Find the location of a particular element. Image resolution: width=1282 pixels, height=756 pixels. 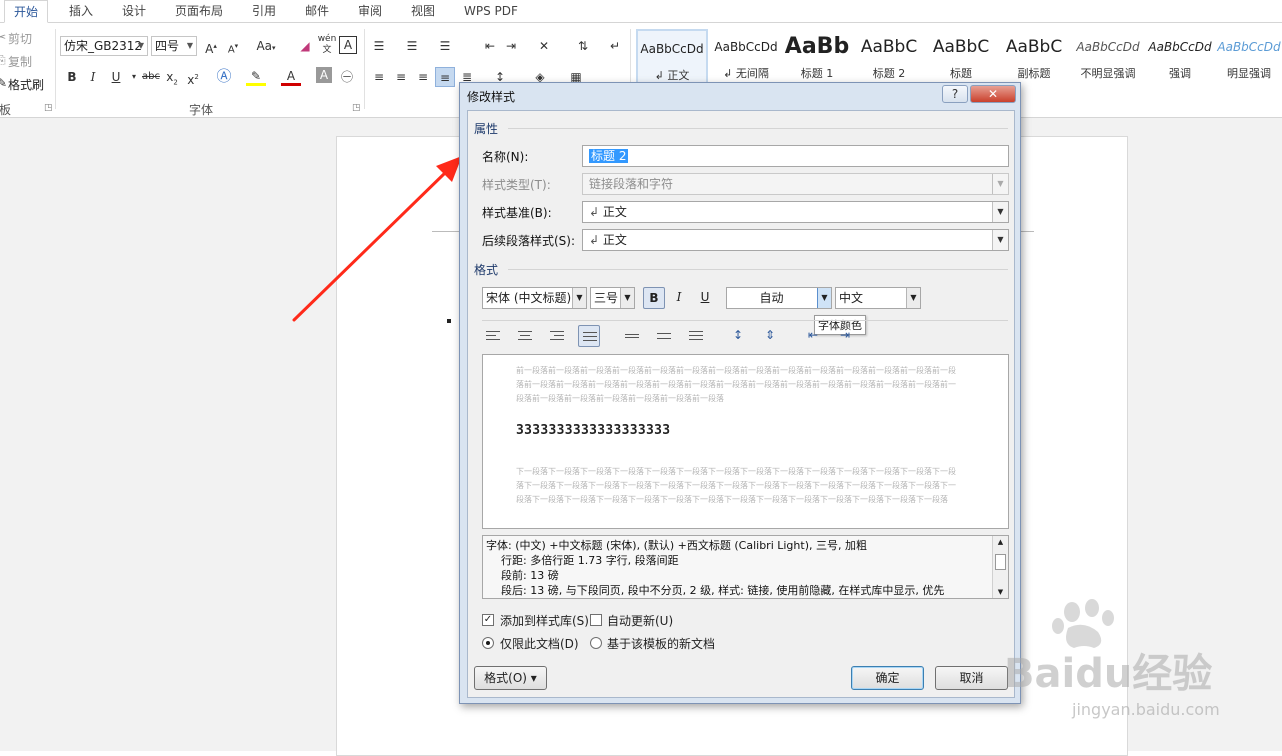

style-intense-emphasis: AaBbCcDd 明显强调 is located at coordinates (1249, 60).